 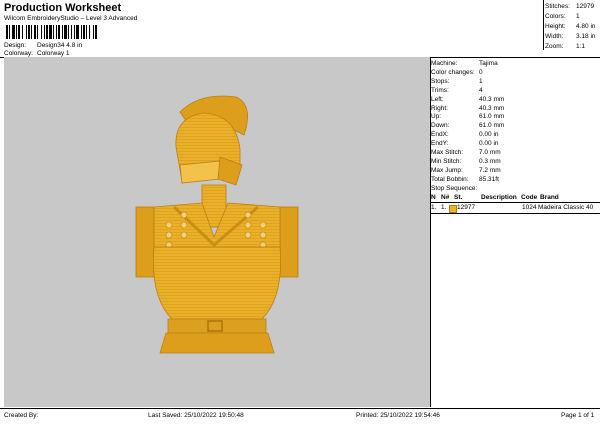 I want to click on created-by: Created By:, so click(x=21, y=415).